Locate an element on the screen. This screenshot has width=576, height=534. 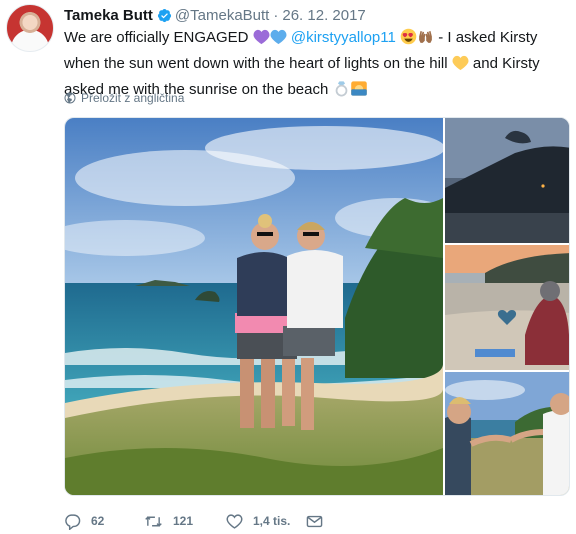
action-bar: 62 121 1,4 tis. is located at coordinates (198, 521).